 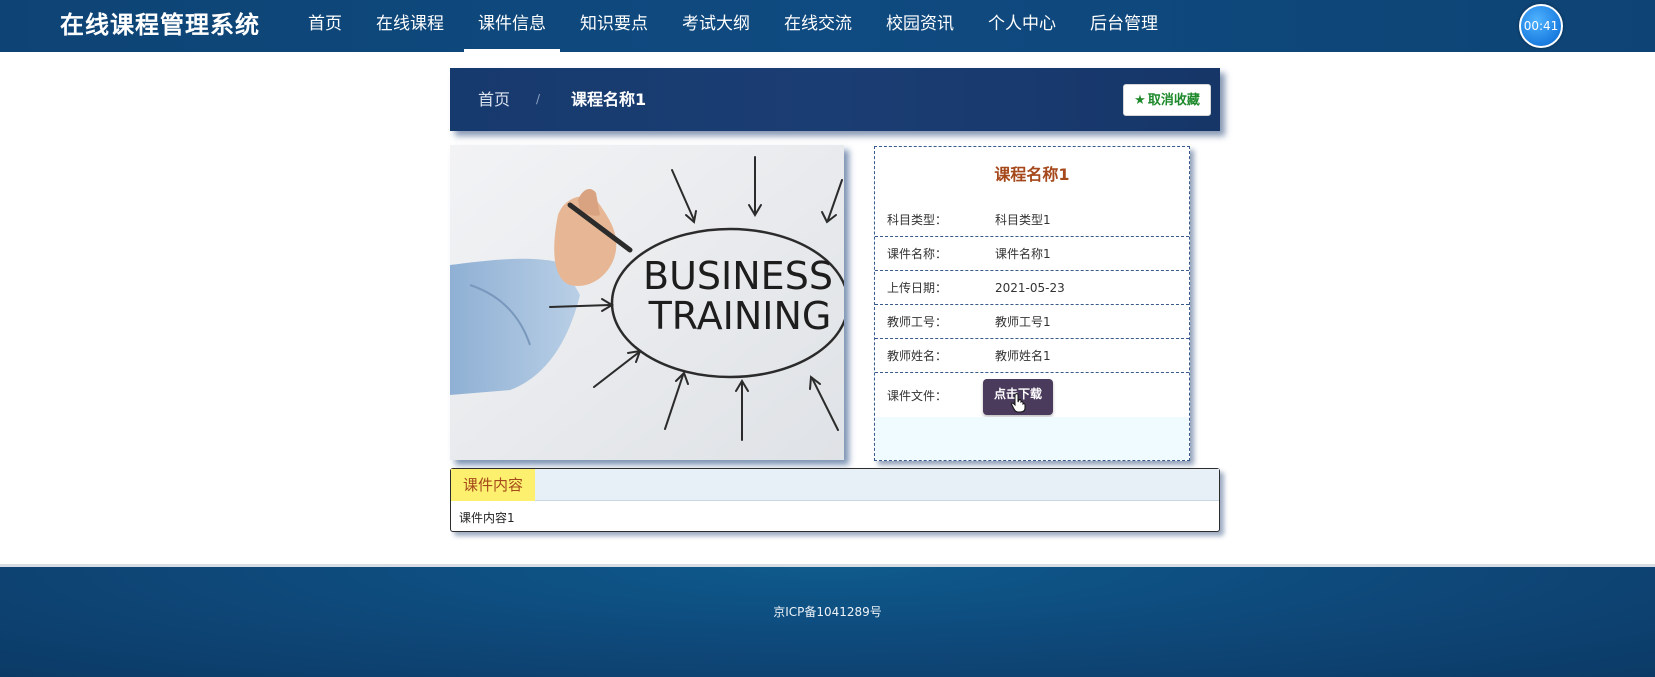 What do you see at coordinates (917, 220) in the screenshot?
I see `detail-label: 科目类型：` at bounding box center [917, 220].